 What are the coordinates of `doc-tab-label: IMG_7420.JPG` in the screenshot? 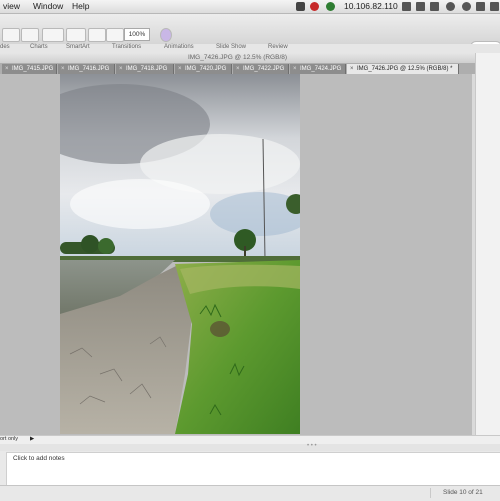 It's located at (206, 69).